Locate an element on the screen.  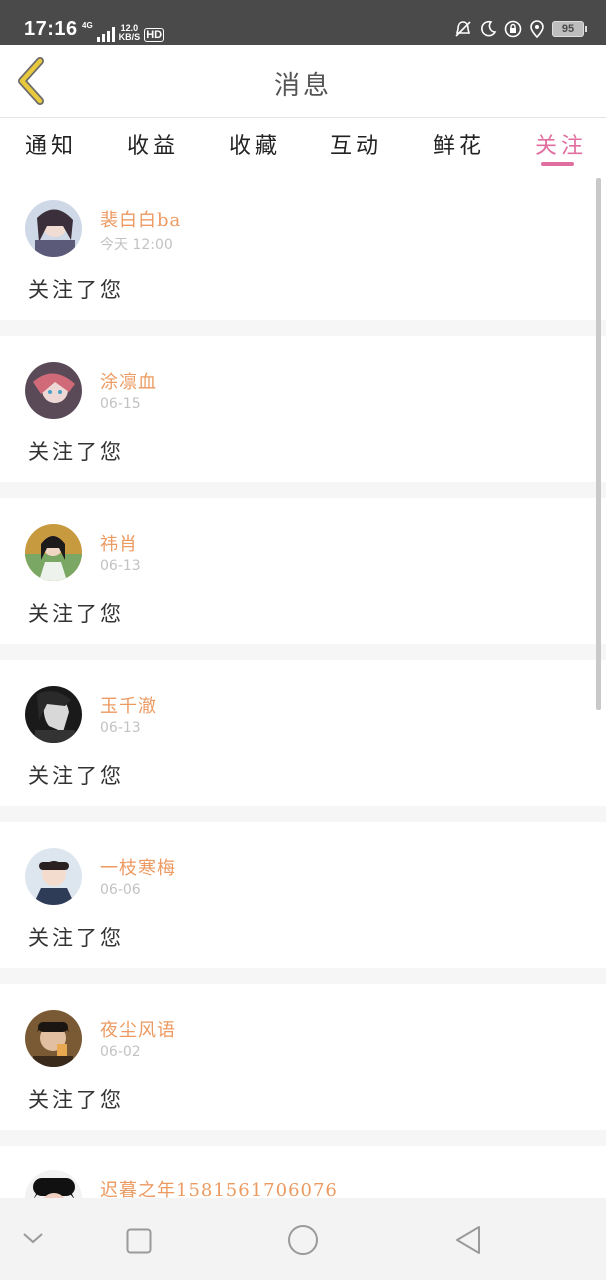
tab-interactions: 互动 is located at coordinates (356, 144).